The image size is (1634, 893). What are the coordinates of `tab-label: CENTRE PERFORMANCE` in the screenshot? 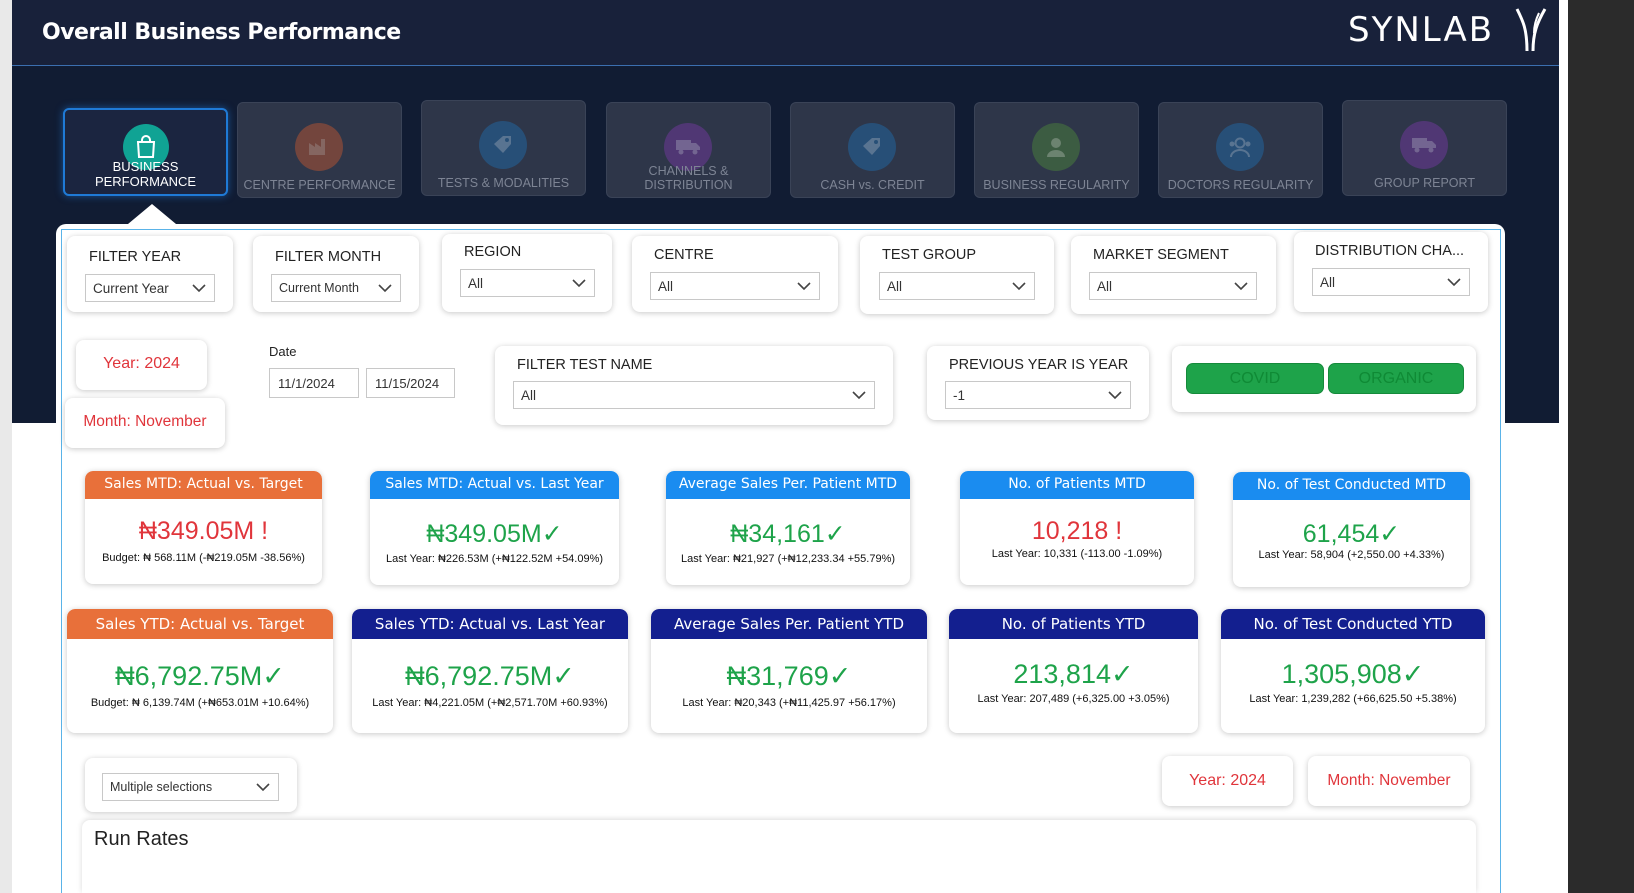 It's located at (319, 185).